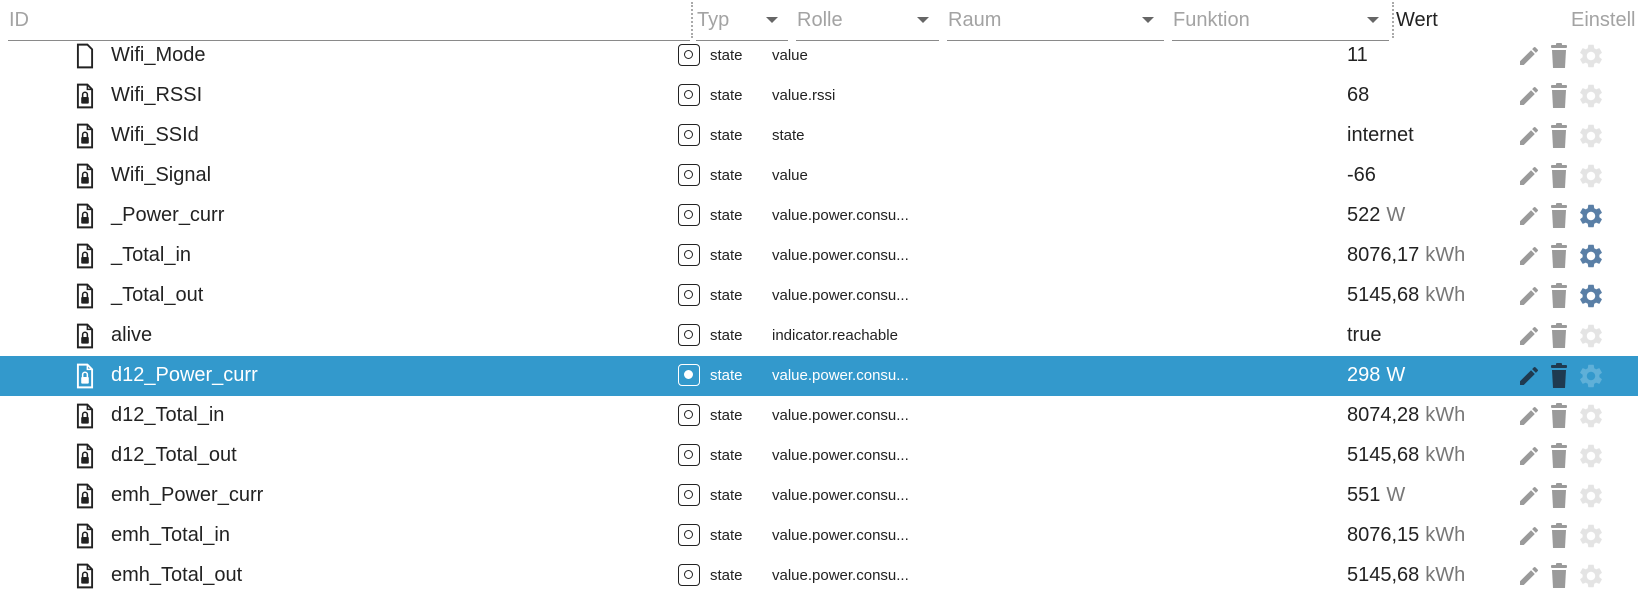  I want to click on funktion-dropdown-icon, so click(1373, 20).